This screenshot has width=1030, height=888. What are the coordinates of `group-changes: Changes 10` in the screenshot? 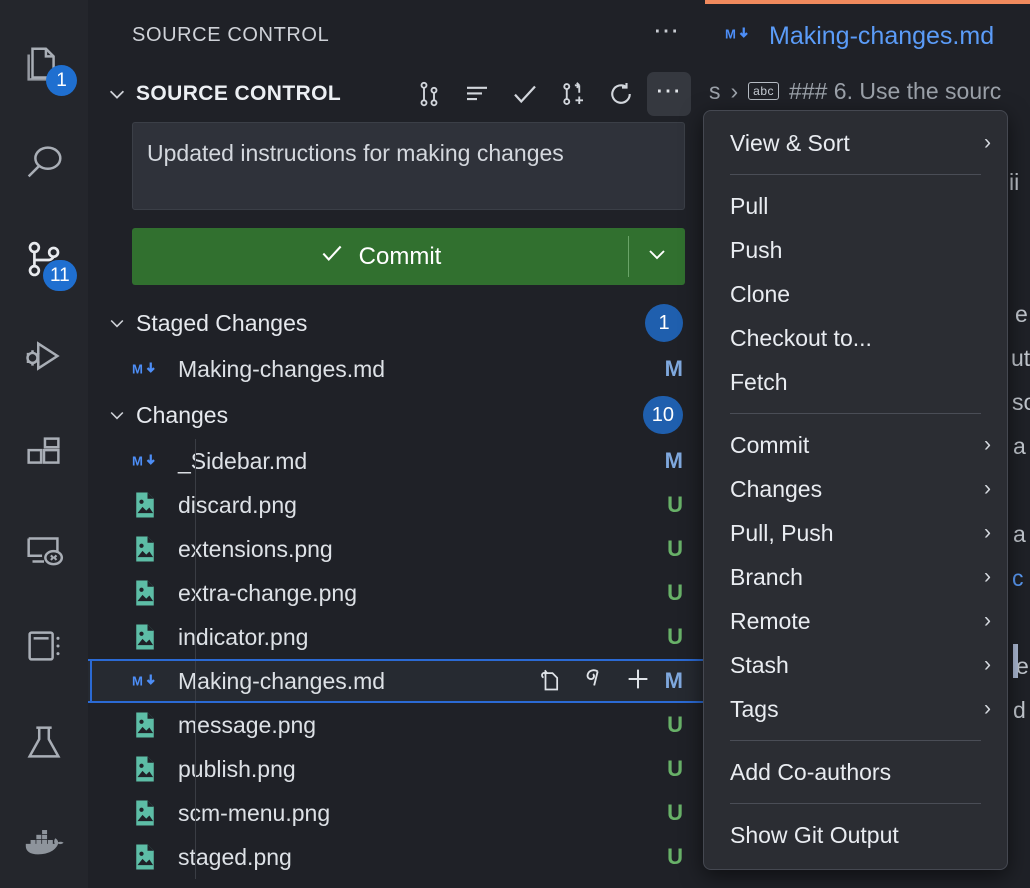 It's located at (396, 415).